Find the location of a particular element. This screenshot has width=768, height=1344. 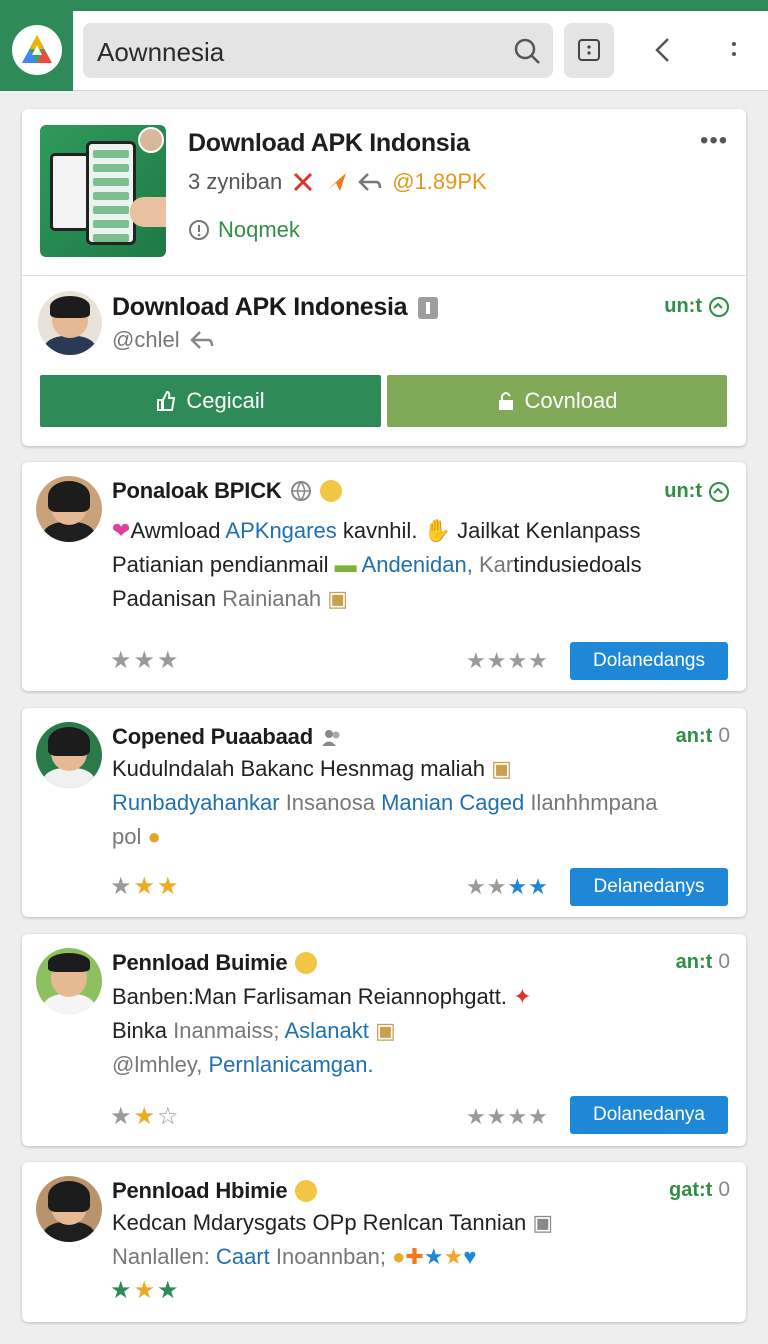

review-action-button: Dolanedangs is located at coordinates (649, 661).